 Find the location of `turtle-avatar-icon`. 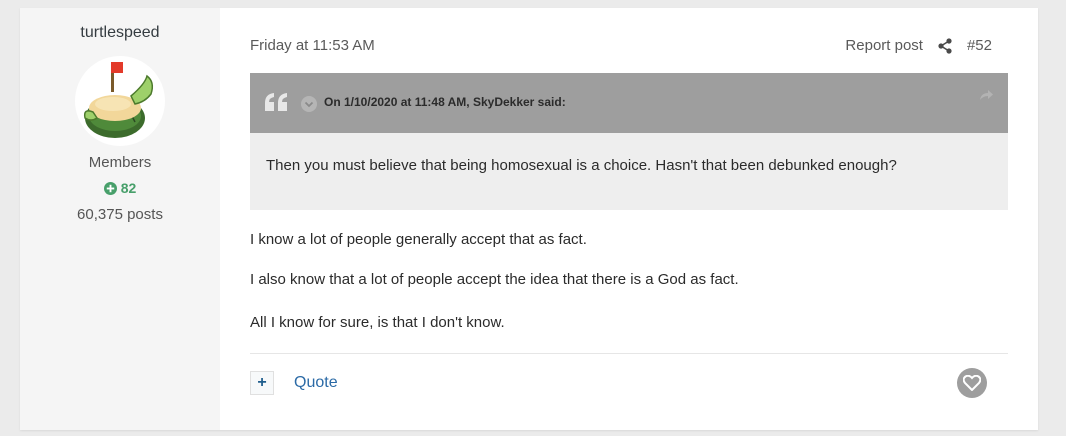

turtle-avatar-icon is located at coordinates (118, 100).